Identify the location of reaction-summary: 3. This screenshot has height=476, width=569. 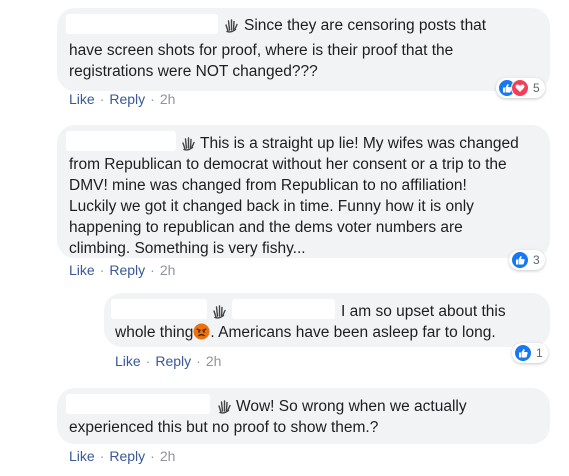
(527, 260).